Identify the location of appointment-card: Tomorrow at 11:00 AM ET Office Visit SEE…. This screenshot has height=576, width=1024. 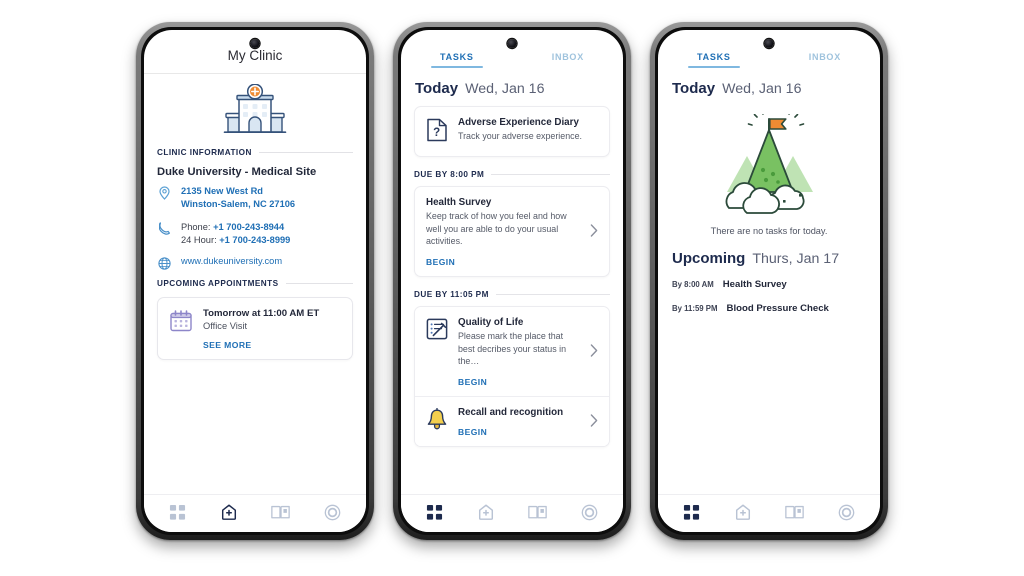
(255, 329).